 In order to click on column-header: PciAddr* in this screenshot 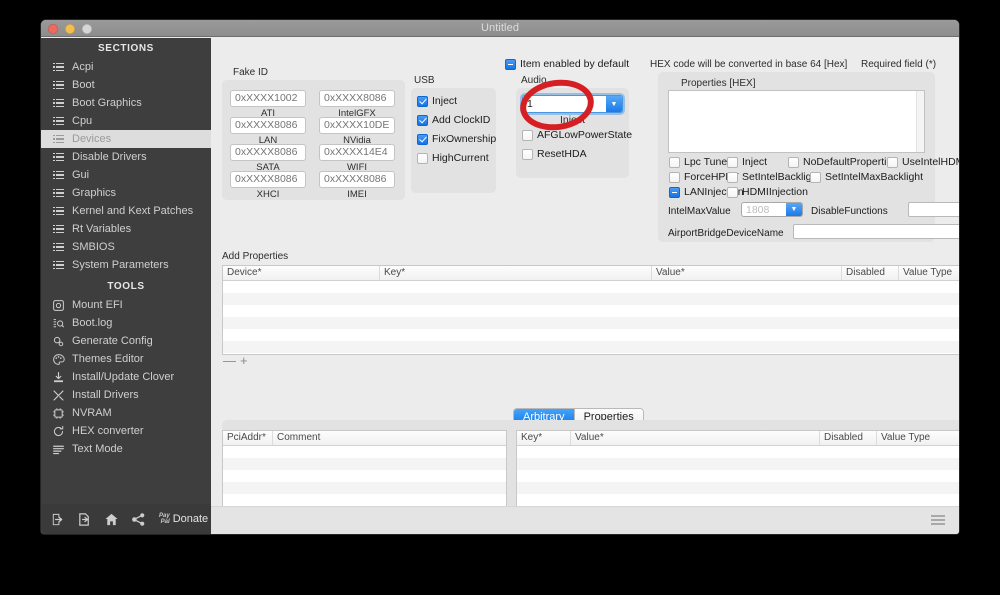, I will do `click(248, 438)`.